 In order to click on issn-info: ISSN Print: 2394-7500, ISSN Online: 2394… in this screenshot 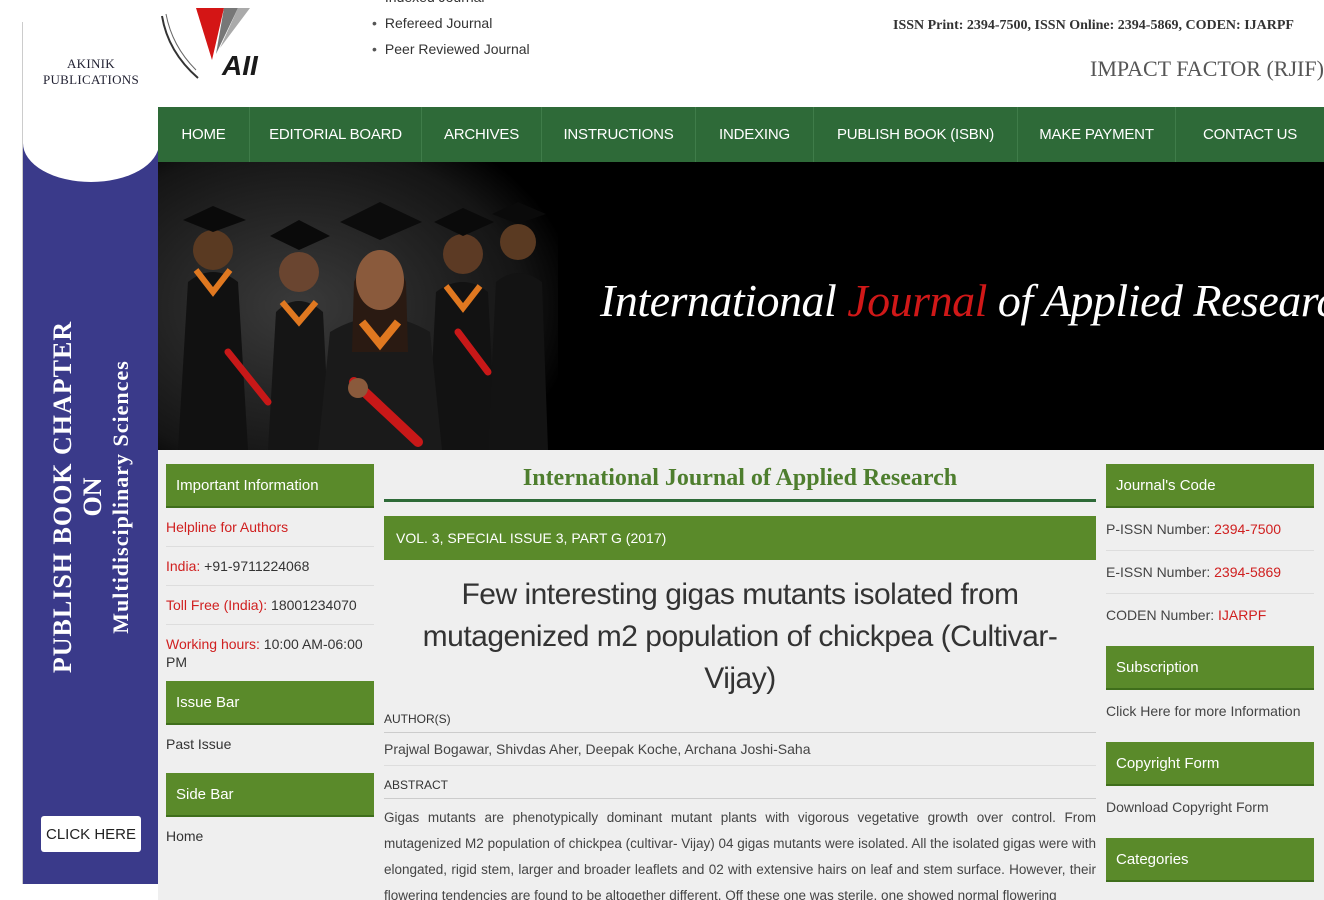, I will do `click(1093, 25)`.